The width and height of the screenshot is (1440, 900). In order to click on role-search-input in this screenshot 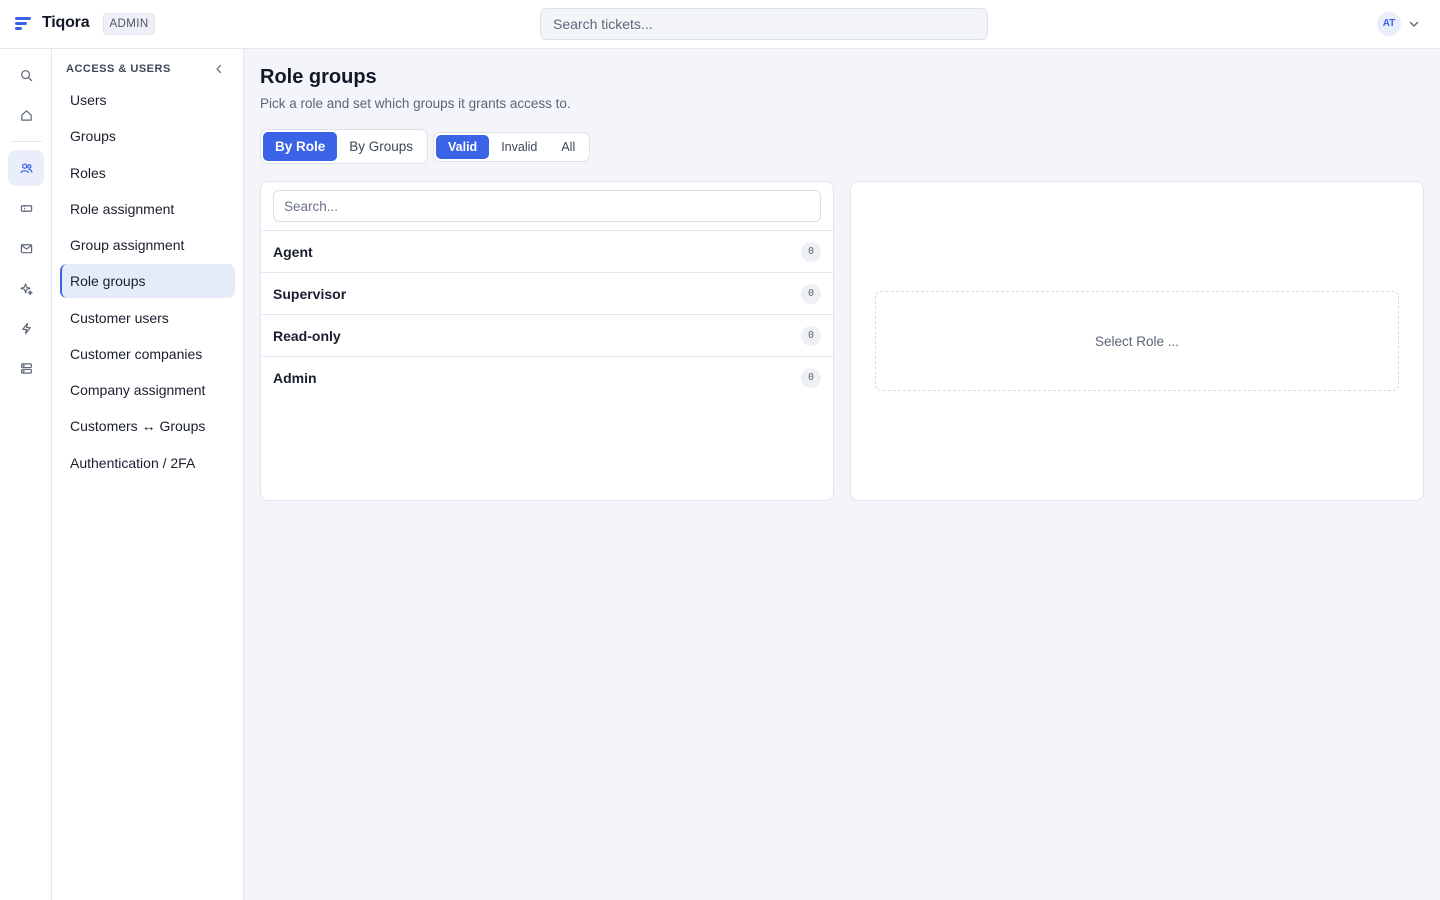, I will do `click(547, 206)`.